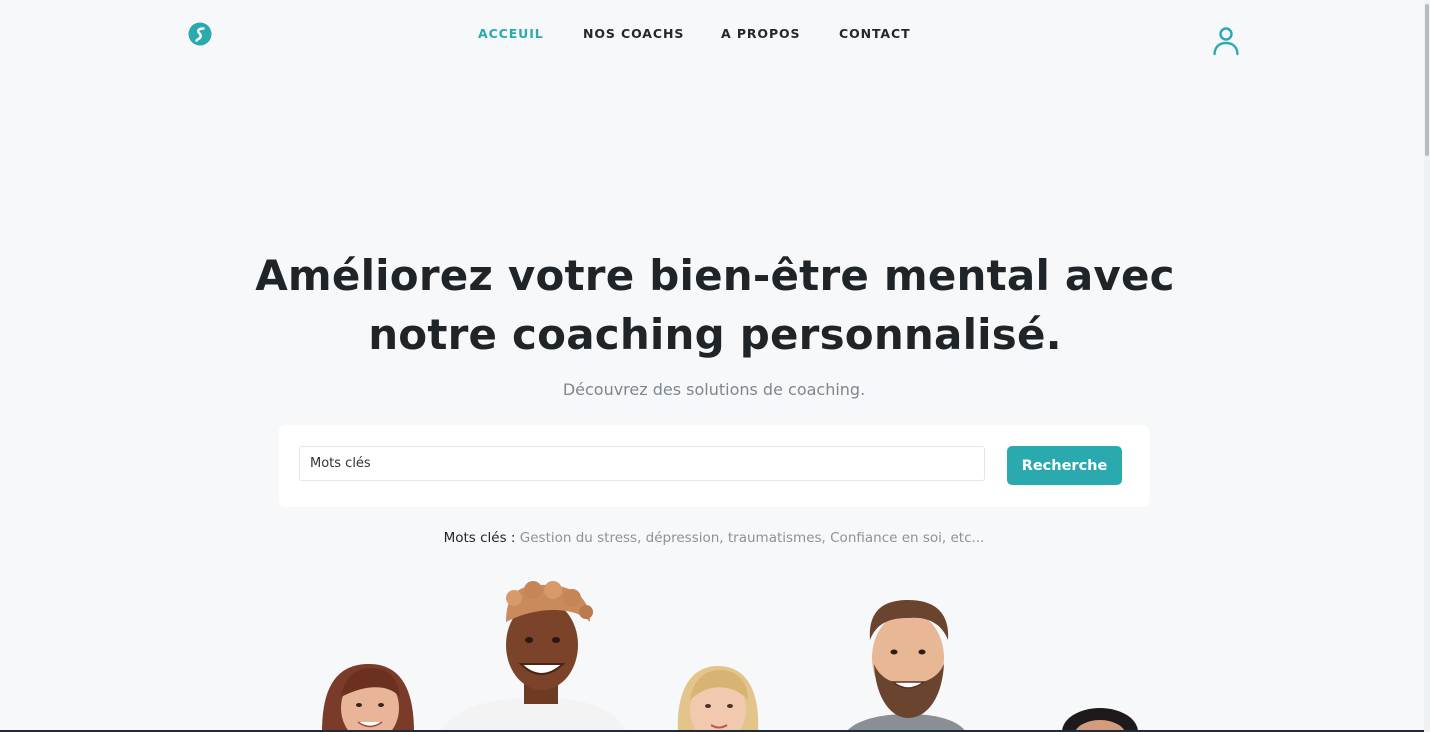 This screenshot has height=732, width=1430. Describe the element at coordinates (715, 275) in the screenshot. I see `hero-title-line-1: Améliorez votre bien-être mental avec` at that location.